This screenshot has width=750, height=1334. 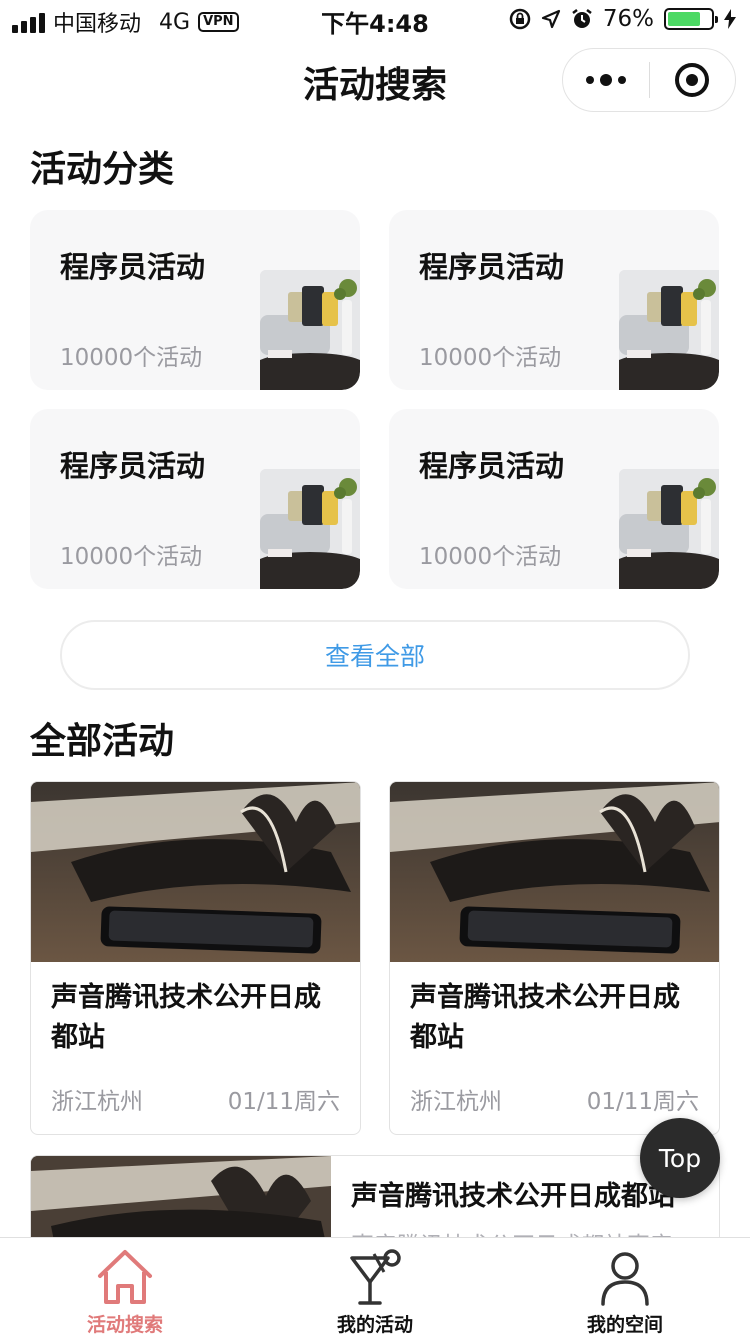 I want to click on status-bar: 中国移动 4G VPN 下午4:48 76%, so click(x=375, y=20).